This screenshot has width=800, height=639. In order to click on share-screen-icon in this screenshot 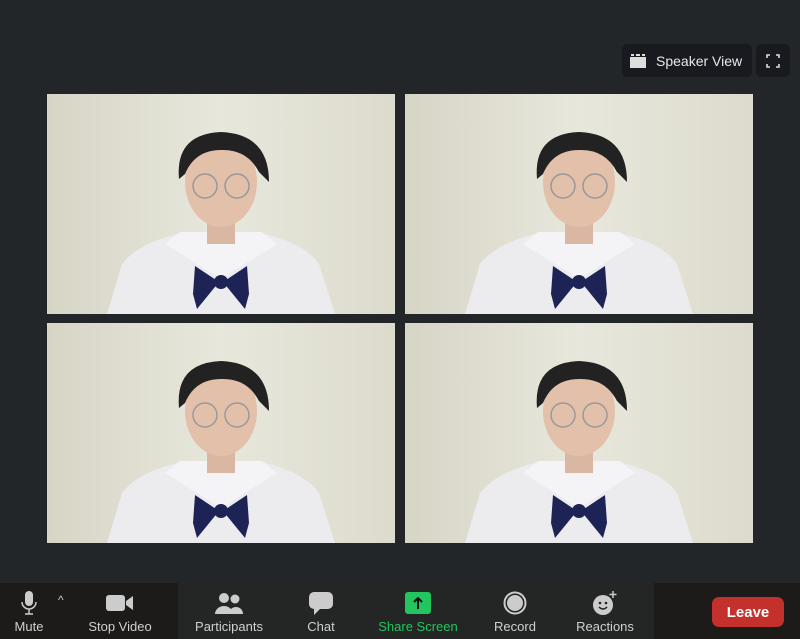, I will do `click(418, 603)`.